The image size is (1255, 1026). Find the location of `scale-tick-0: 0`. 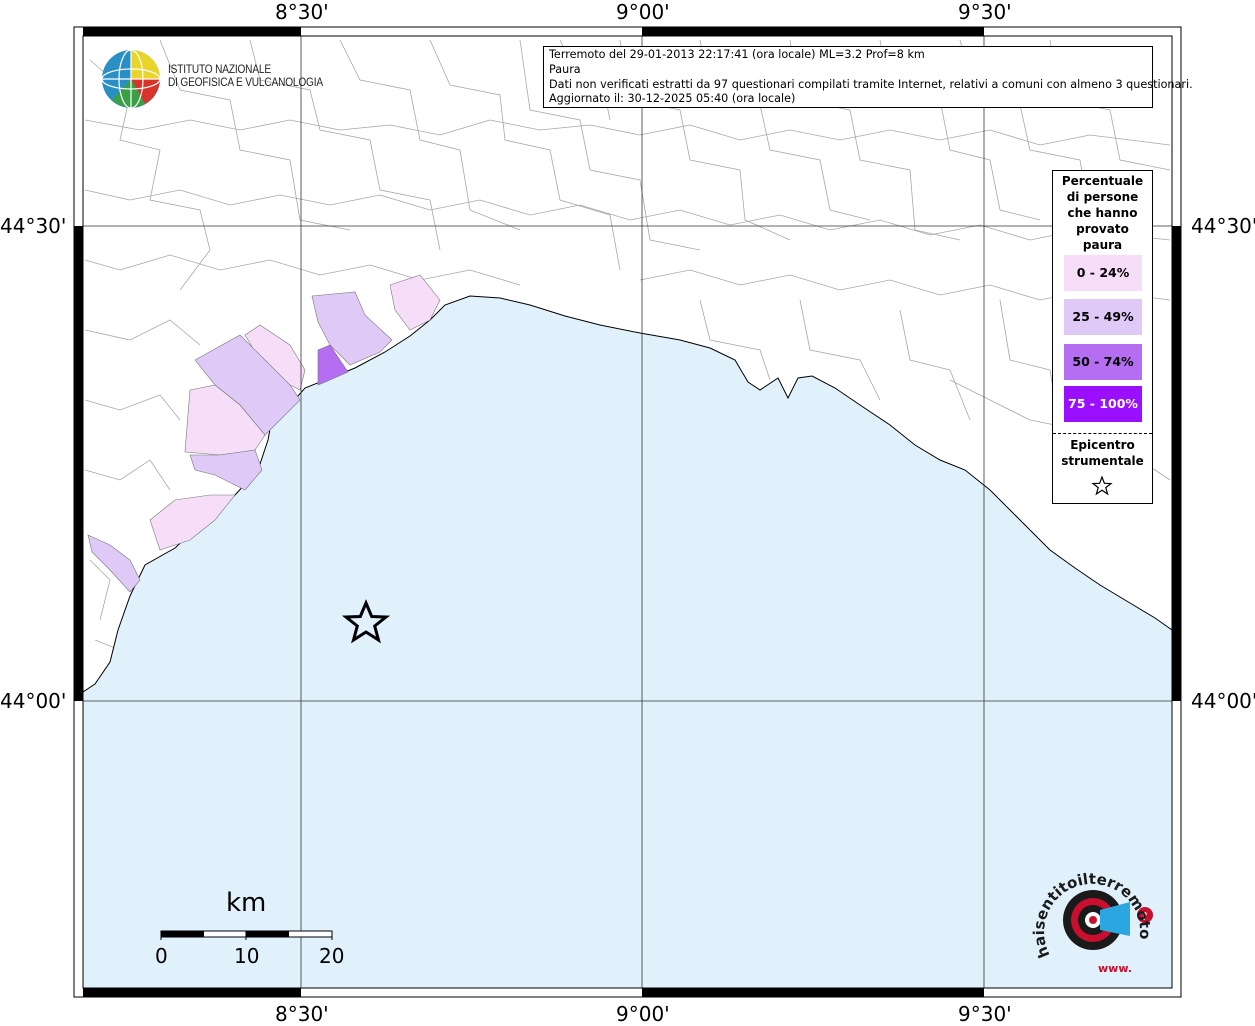

scale-tick-0: 0 is located at coordinates (161, 956).